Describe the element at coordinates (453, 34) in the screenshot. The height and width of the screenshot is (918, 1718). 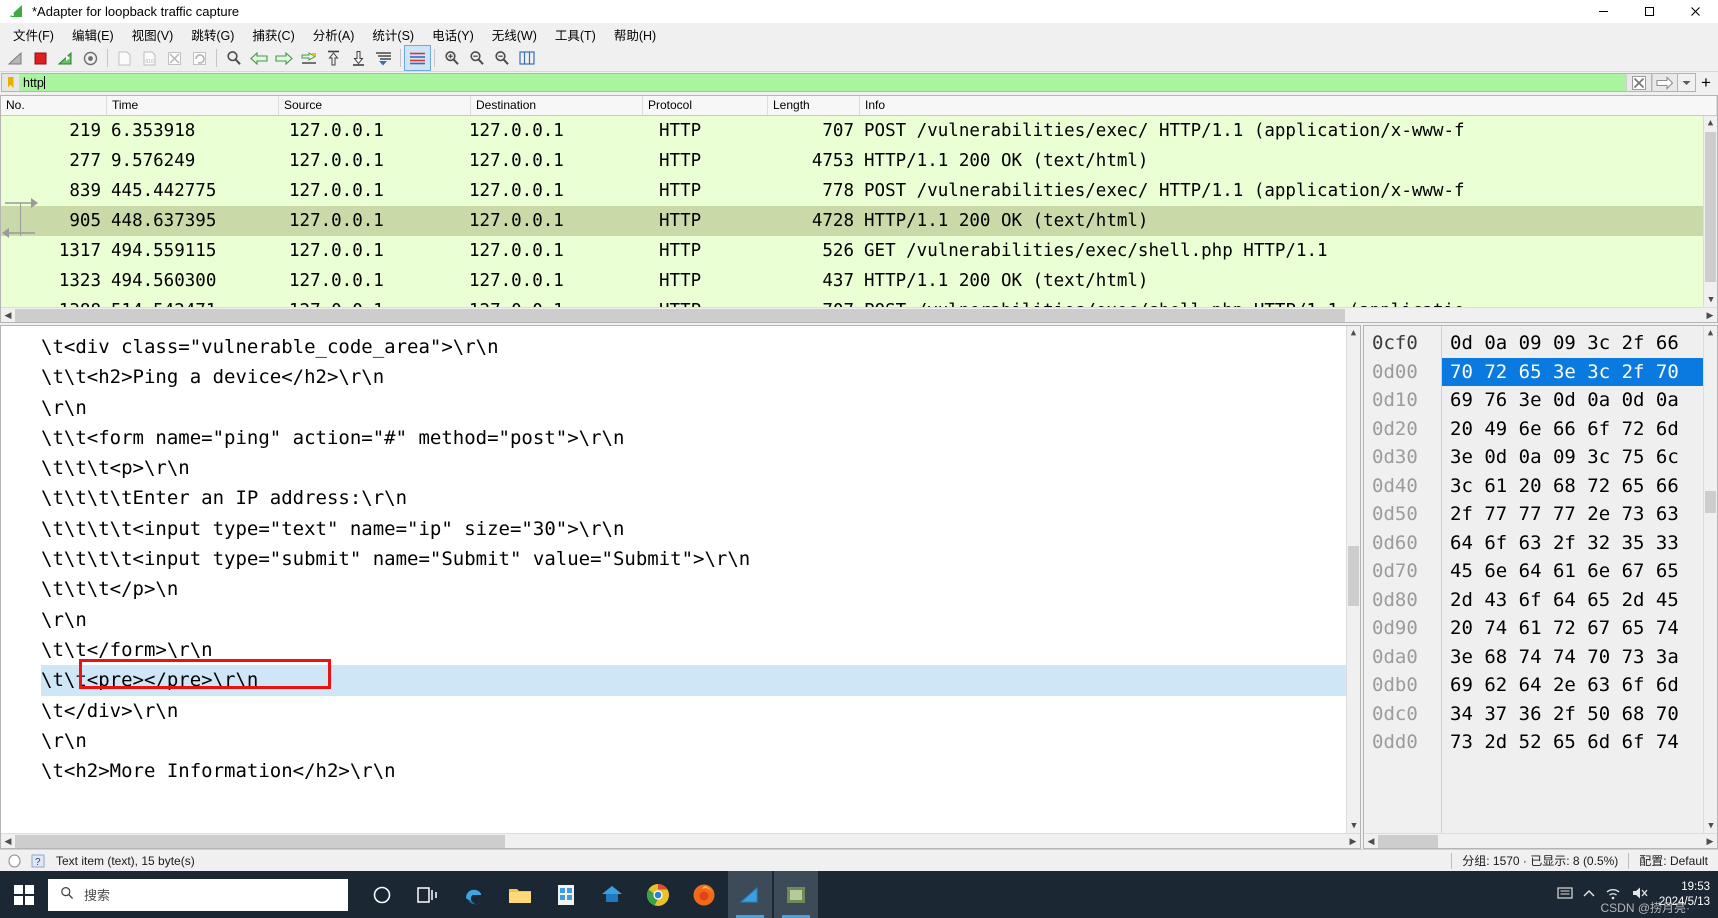
I see `menu-telephony: 电话(Y)` at that location.